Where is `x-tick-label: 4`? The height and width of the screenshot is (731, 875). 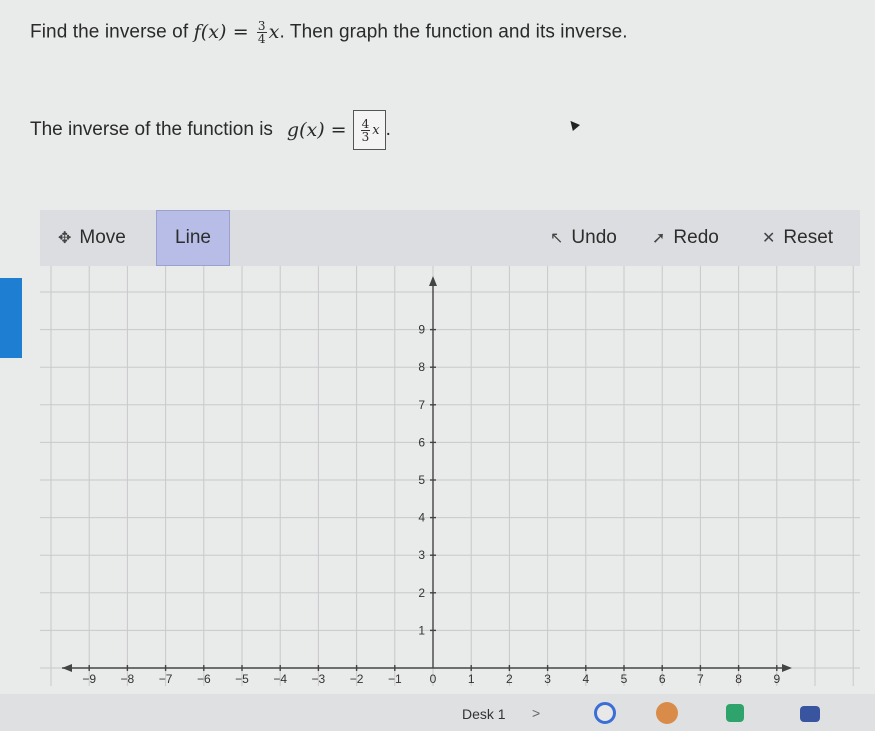 x-tick-label: 4 is located at coordinates (585, 679).